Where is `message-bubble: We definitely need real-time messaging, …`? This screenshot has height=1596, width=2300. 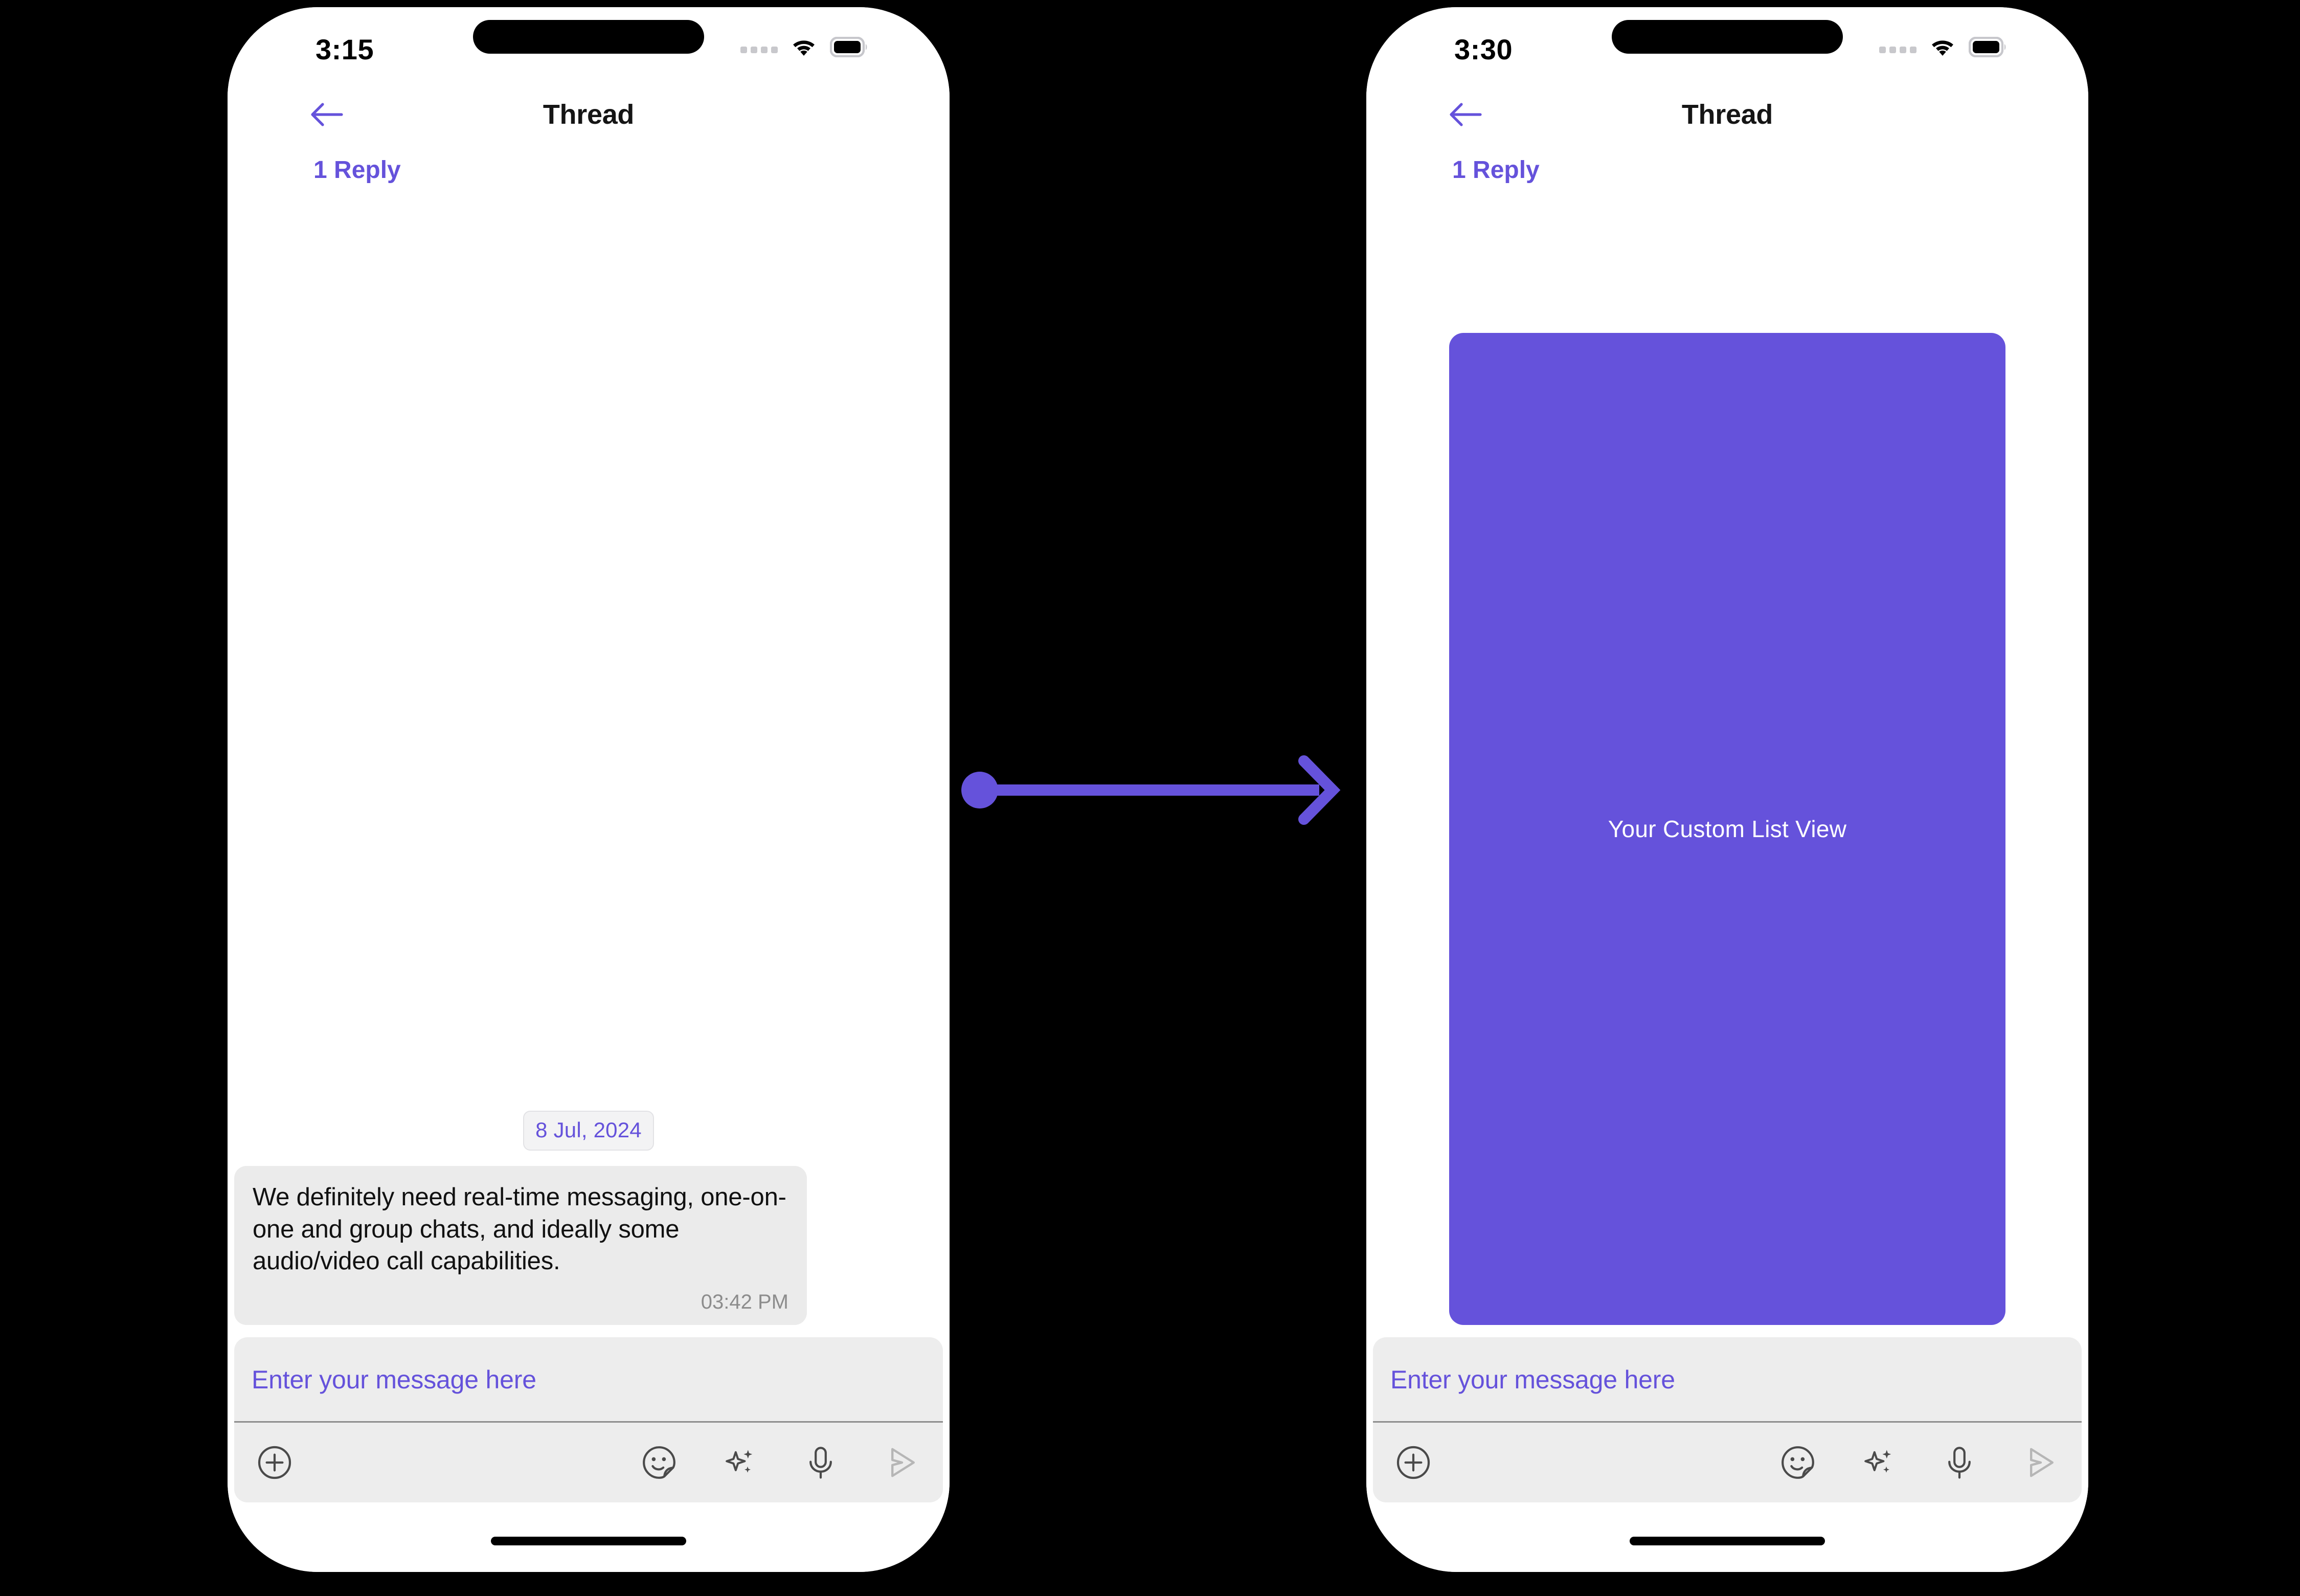
message-bubble: We definitely need real-time messaging, … is located at coordinates (520, 1245).